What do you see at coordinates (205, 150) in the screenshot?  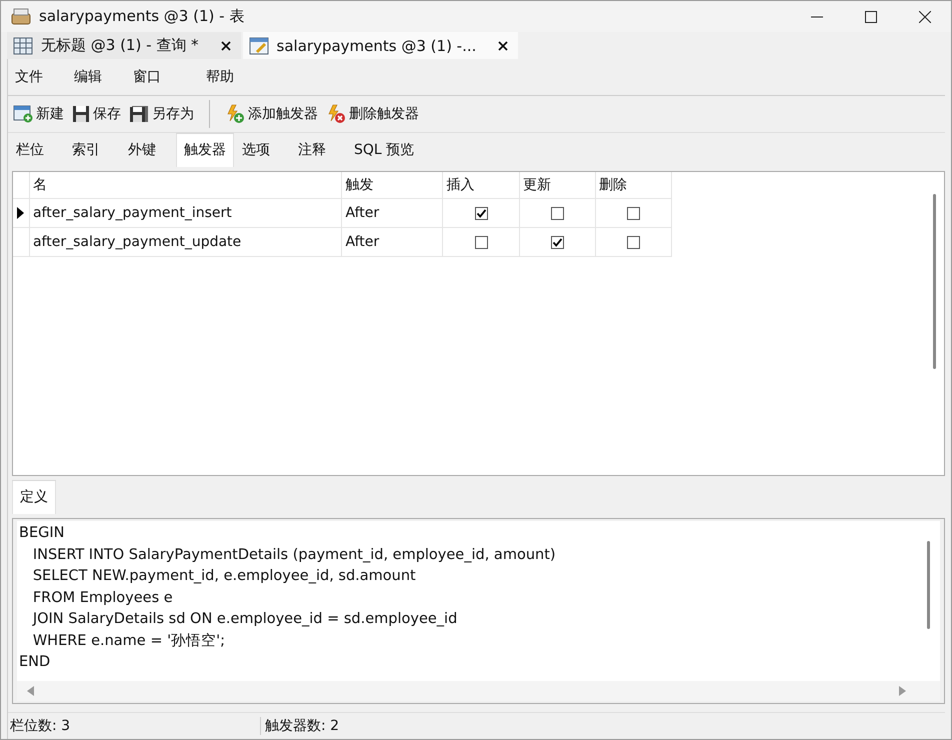 I see `tab: 触发器` at bounding box center [205, 150].